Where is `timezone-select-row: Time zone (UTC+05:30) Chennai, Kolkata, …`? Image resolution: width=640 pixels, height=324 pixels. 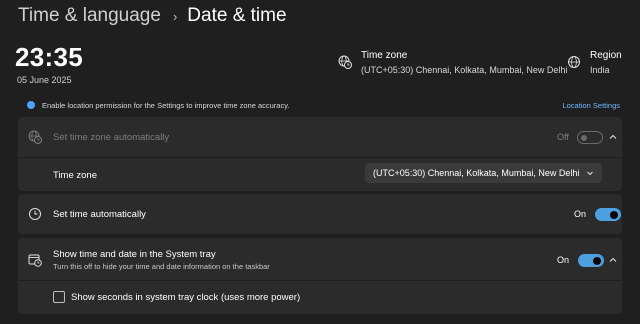 timezone-select-row: Time zone (UTC+05:30) Chennai, Kolkata, … is located at coordinates (320, 174).